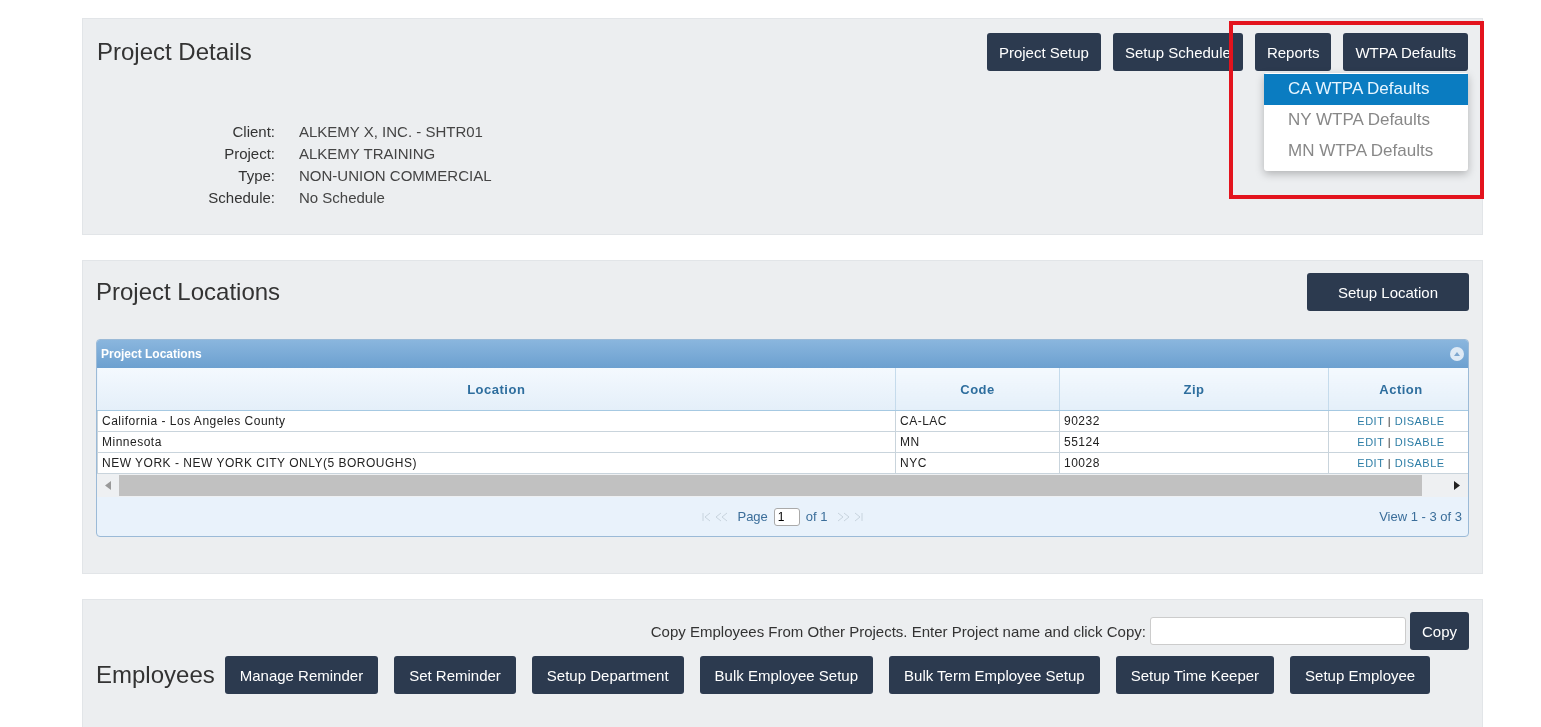 The height and width of the screenshot is (727, 1541). Describe the element at coordinates (151, 354) in the screenshot. I see `grid-title: Project Locations` at that location.